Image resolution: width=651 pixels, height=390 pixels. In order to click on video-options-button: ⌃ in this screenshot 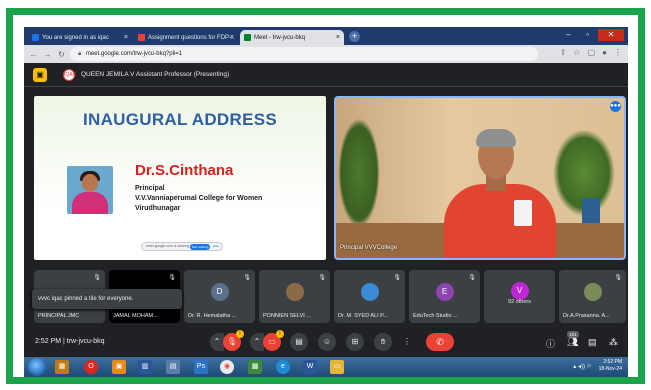, I will do `click(257, 342)`.